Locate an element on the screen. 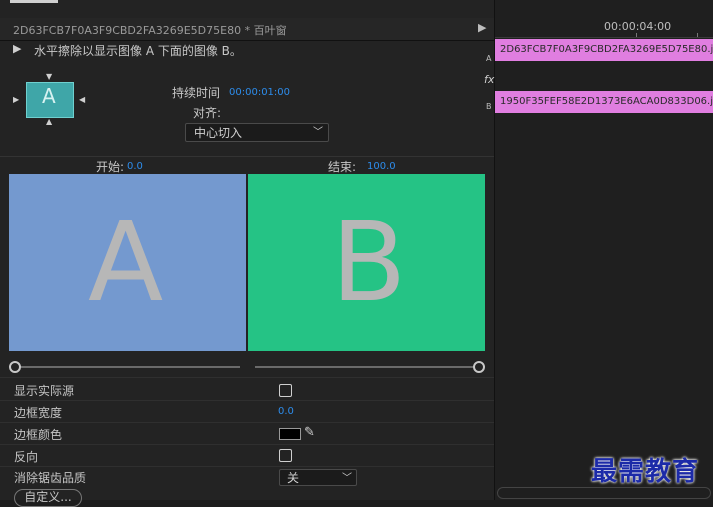 The image size is (713, 507). transition-description: 水平擦除以显示图像 A 下面的图像 B。 is located at coordinates (138, 51).